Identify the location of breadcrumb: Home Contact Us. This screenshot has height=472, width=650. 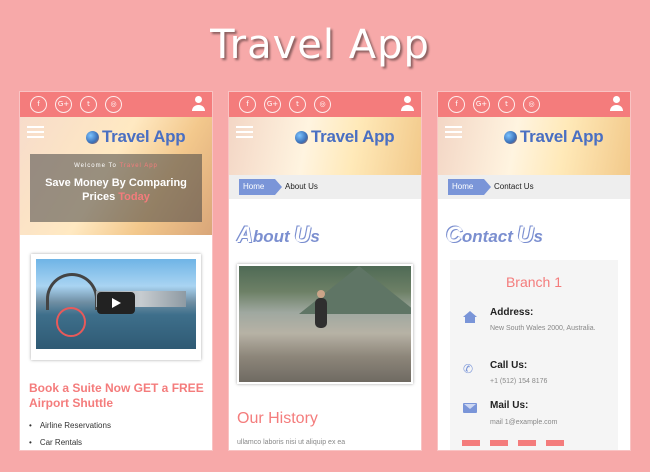
(534, 187).